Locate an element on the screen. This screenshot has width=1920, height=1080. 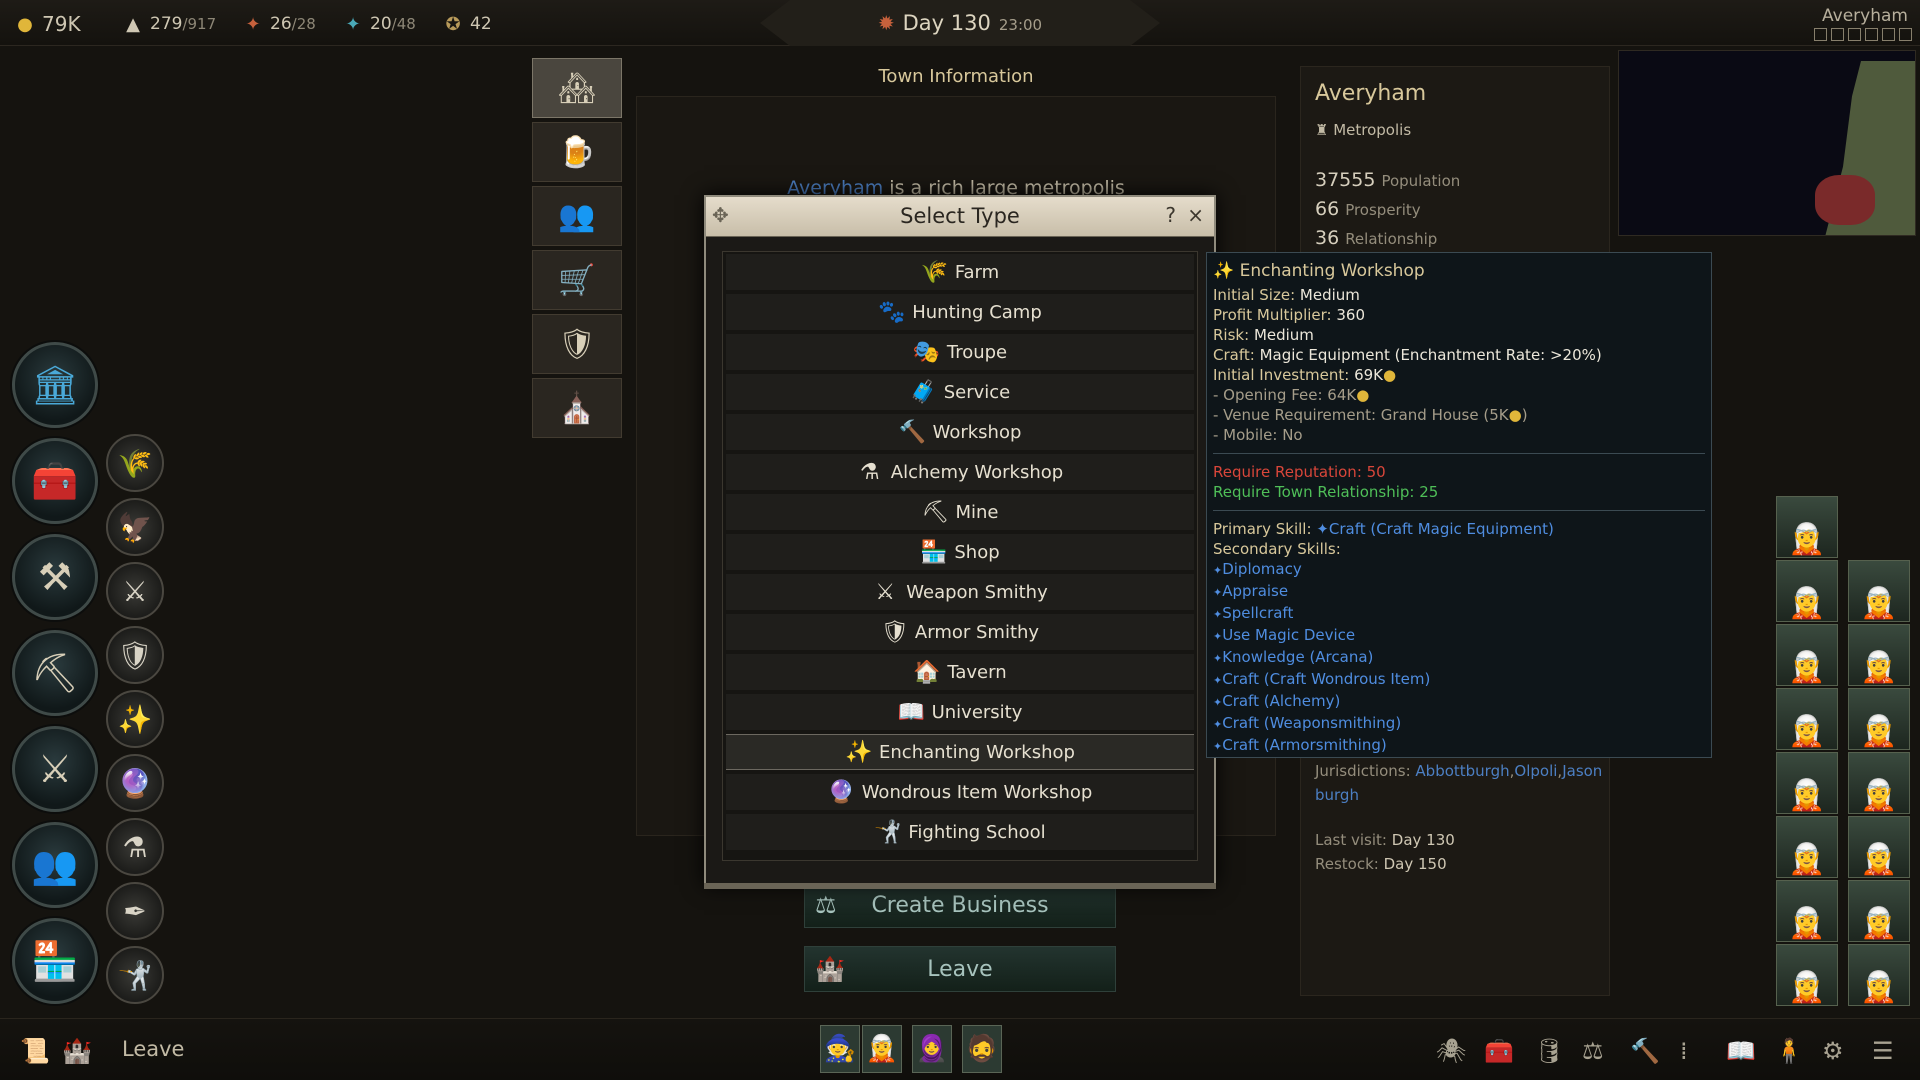
secondary-skill-link: Use Magic Device is located at coordinates (1288, 635).